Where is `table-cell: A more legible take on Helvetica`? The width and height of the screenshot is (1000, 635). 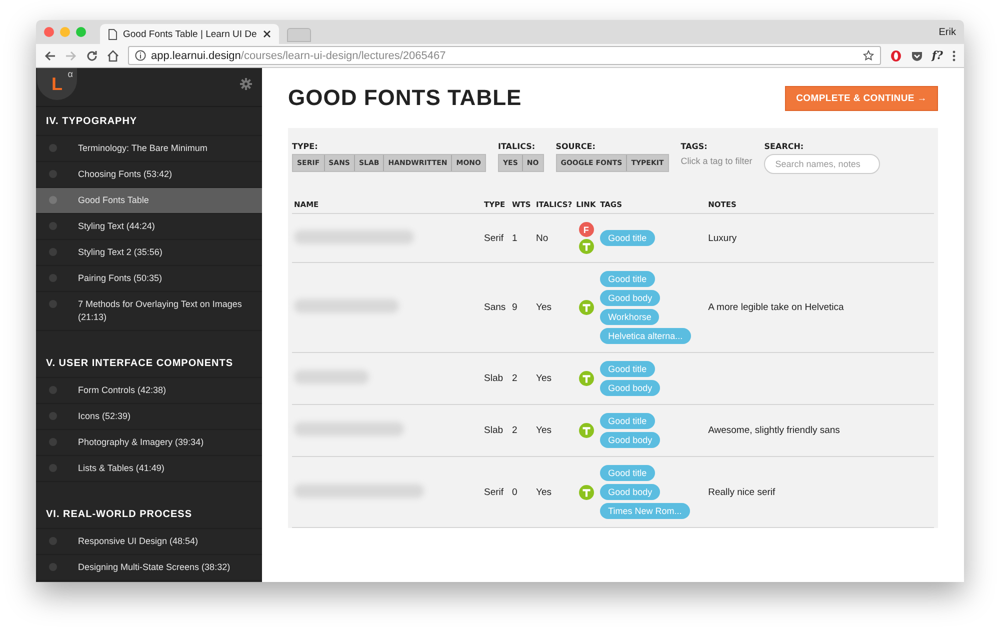 table-cell: A more legible take on Helvetica is located at coordinates (776, 307).